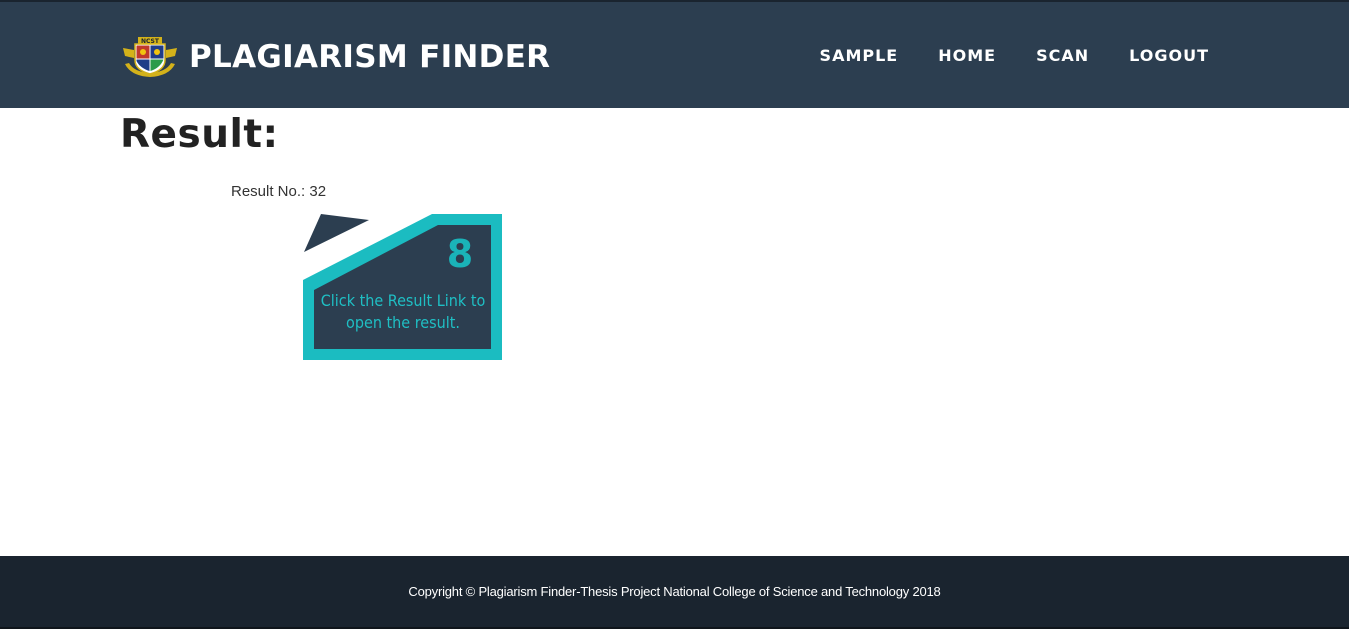 Image resolution: width=1349 pixels, height=629 pixels. I want to click on svg-text: NCST, so click(150, 41).